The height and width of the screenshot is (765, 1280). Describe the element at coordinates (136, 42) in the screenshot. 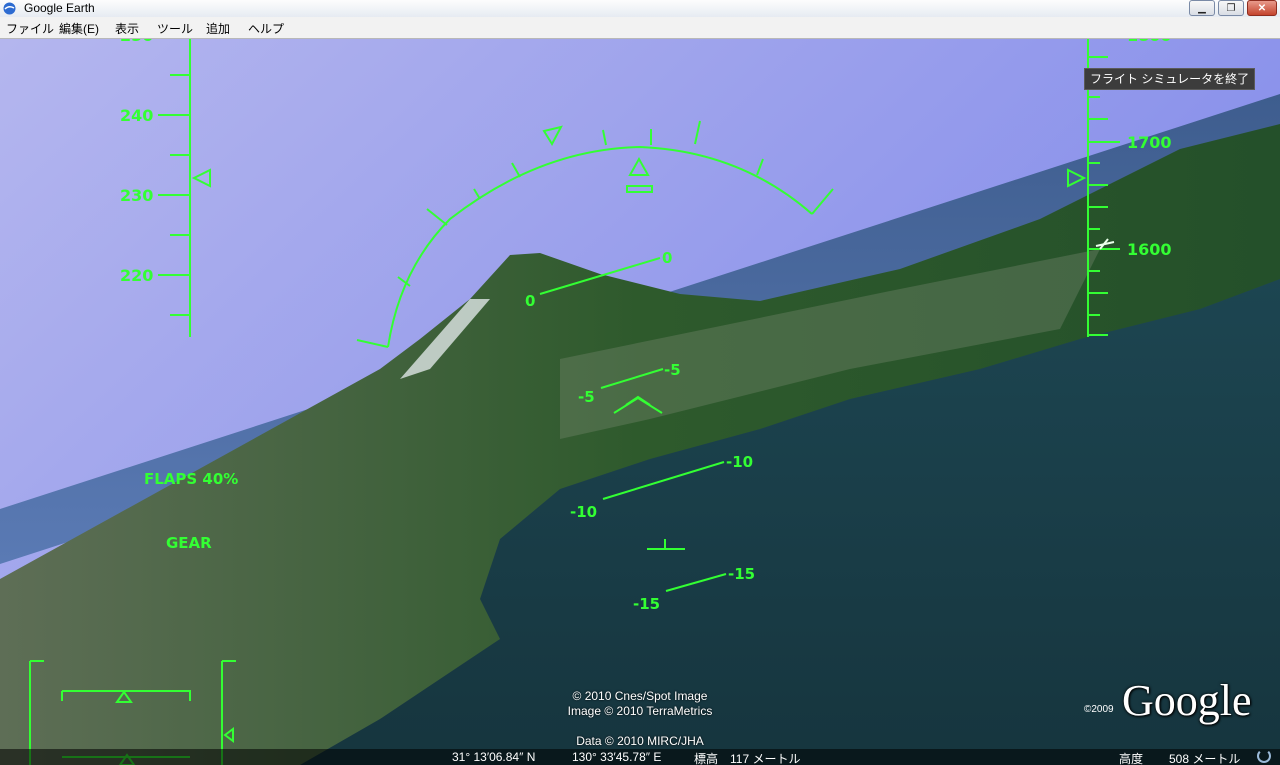

I see `speed-label-250: 250` at that location.